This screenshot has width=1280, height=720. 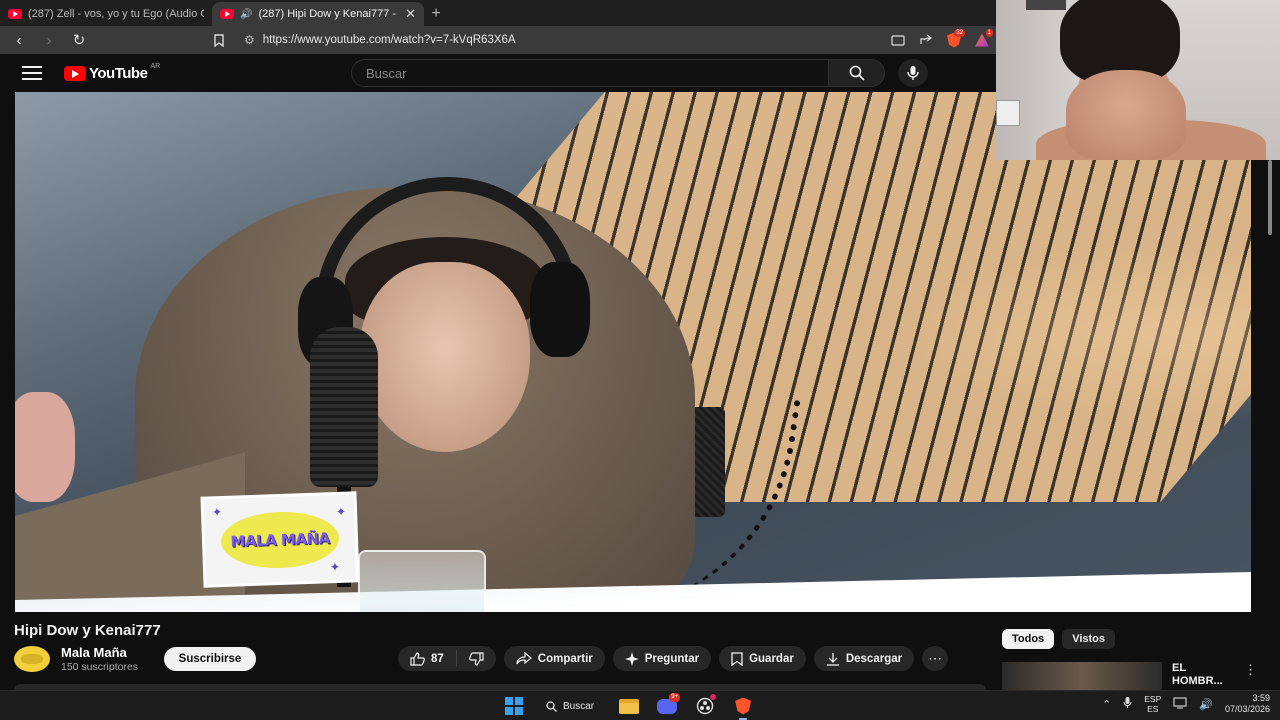 I want to click on save-button: Guardar, so click(x=762, y=658).